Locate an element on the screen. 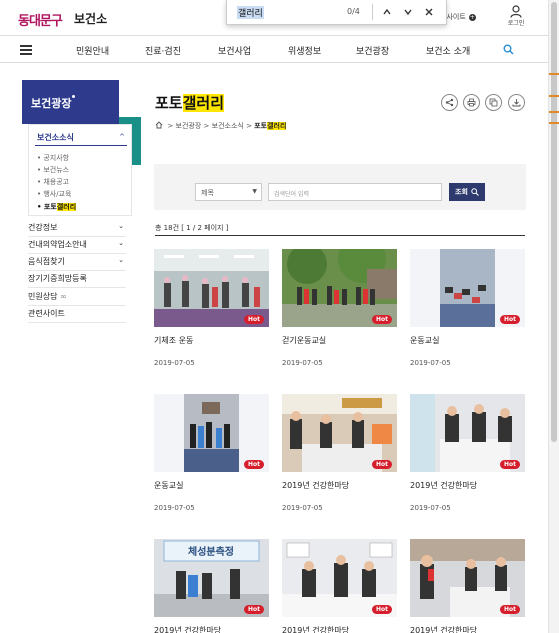 The width and height of the screenshot is (559, 633). gallery-card: 체성분측정 Hot 2019년 건강한마당 is located at coordinates (211, 586).